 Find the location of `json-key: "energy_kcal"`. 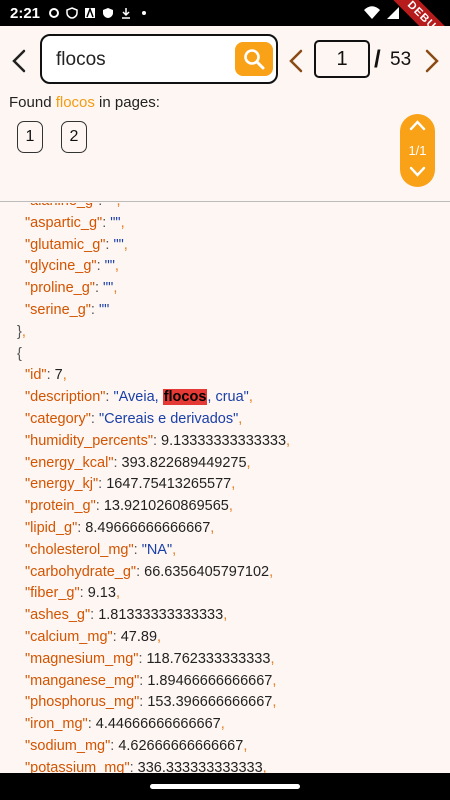

json-key: "energy_kcal" is located at coordinates (69, 462).